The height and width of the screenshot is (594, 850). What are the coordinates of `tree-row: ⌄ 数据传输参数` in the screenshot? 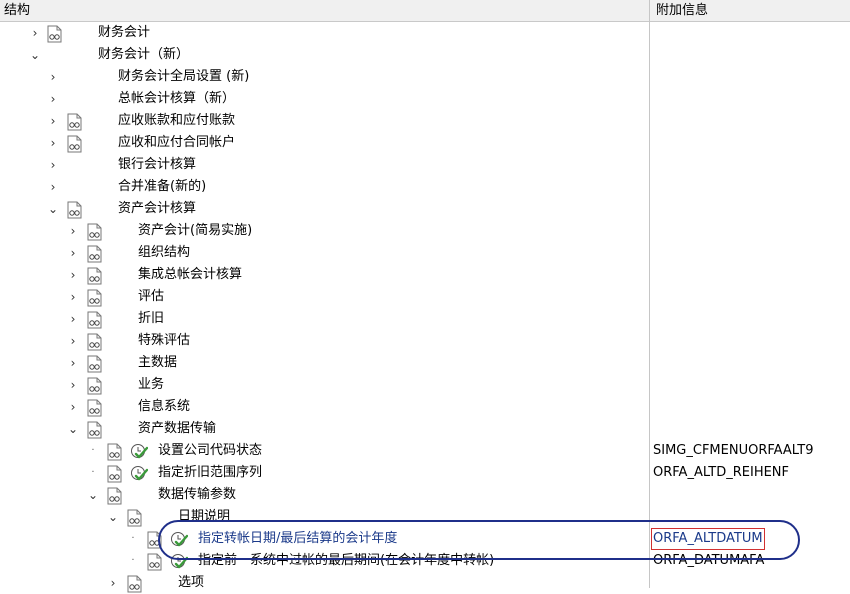 It's located at (425, 495).